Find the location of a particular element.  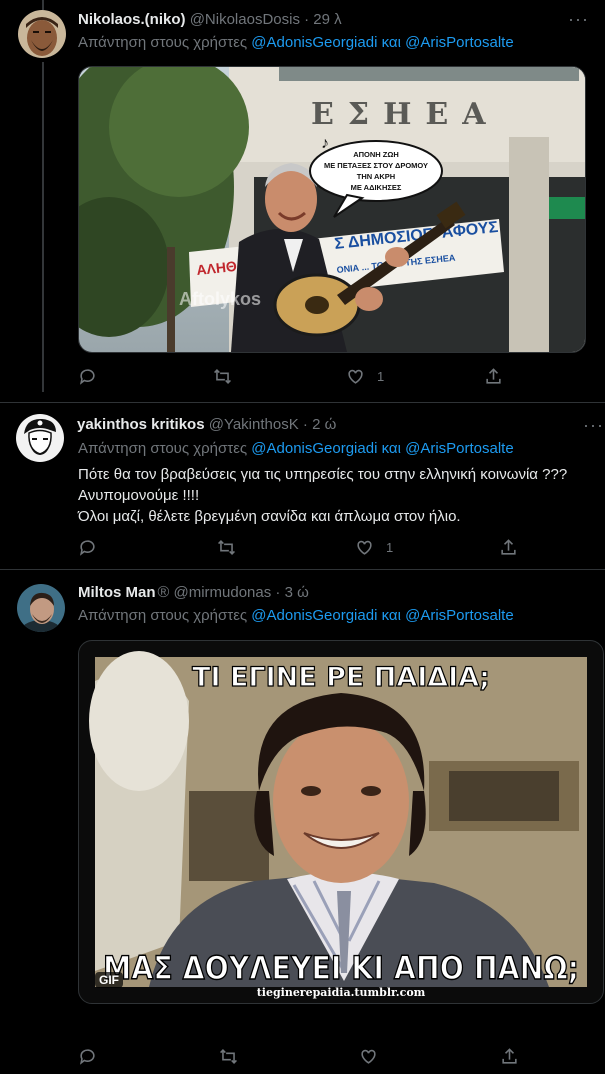

speech-bubble-line: ΑΠΟΝΗ ΖΩΗ is located at coordinates (376, 154).